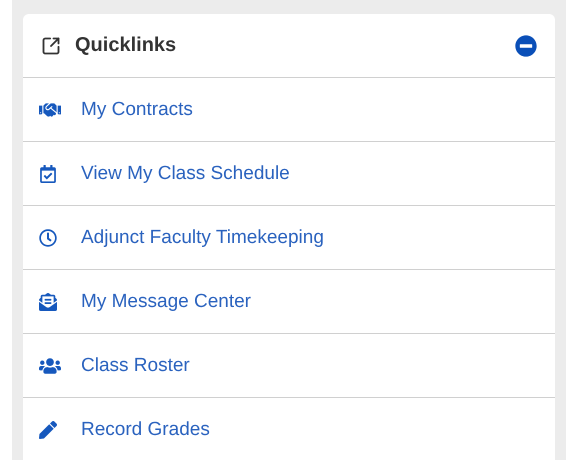 The width and height of the screenshot is (566, 460). Describe the element at coordinates (526, 45) in the screenshot. I see `collapse-button` at that location.